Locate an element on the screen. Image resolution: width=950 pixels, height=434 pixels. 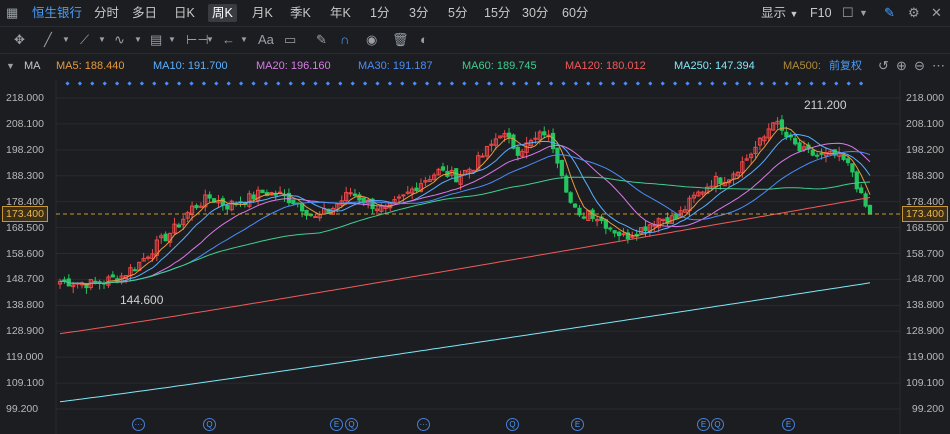
y-tick-left: 198.200 is located at coordinates (25, 149).